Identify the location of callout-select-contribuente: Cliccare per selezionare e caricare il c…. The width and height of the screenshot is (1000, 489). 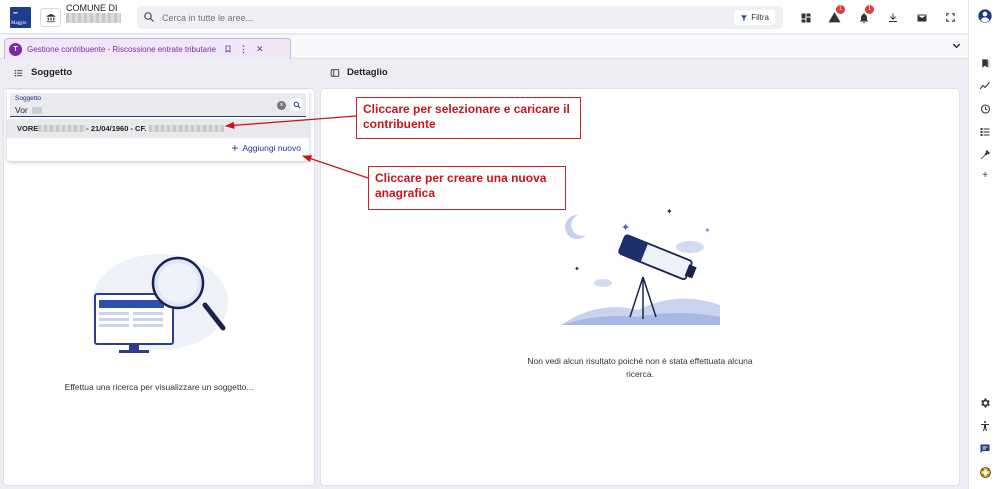
(468, 118).